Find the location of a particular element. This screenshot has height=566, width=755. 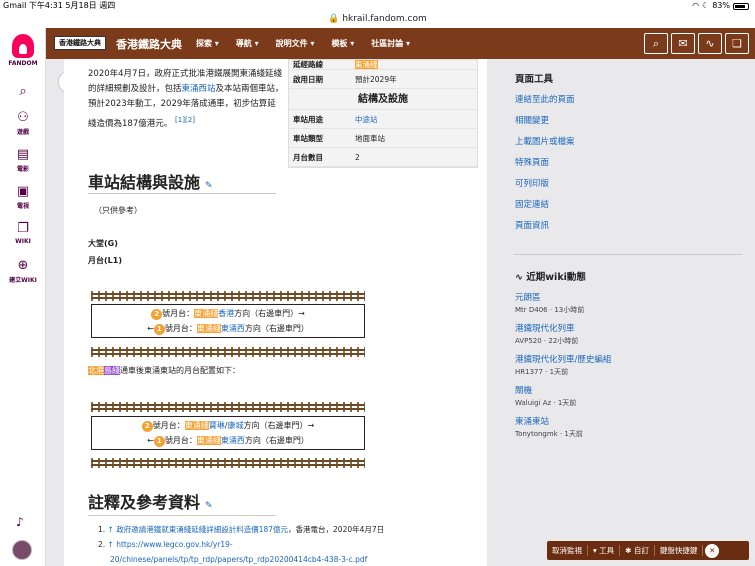

destination-link: 寶琳 is located at coordinates (217, 425).